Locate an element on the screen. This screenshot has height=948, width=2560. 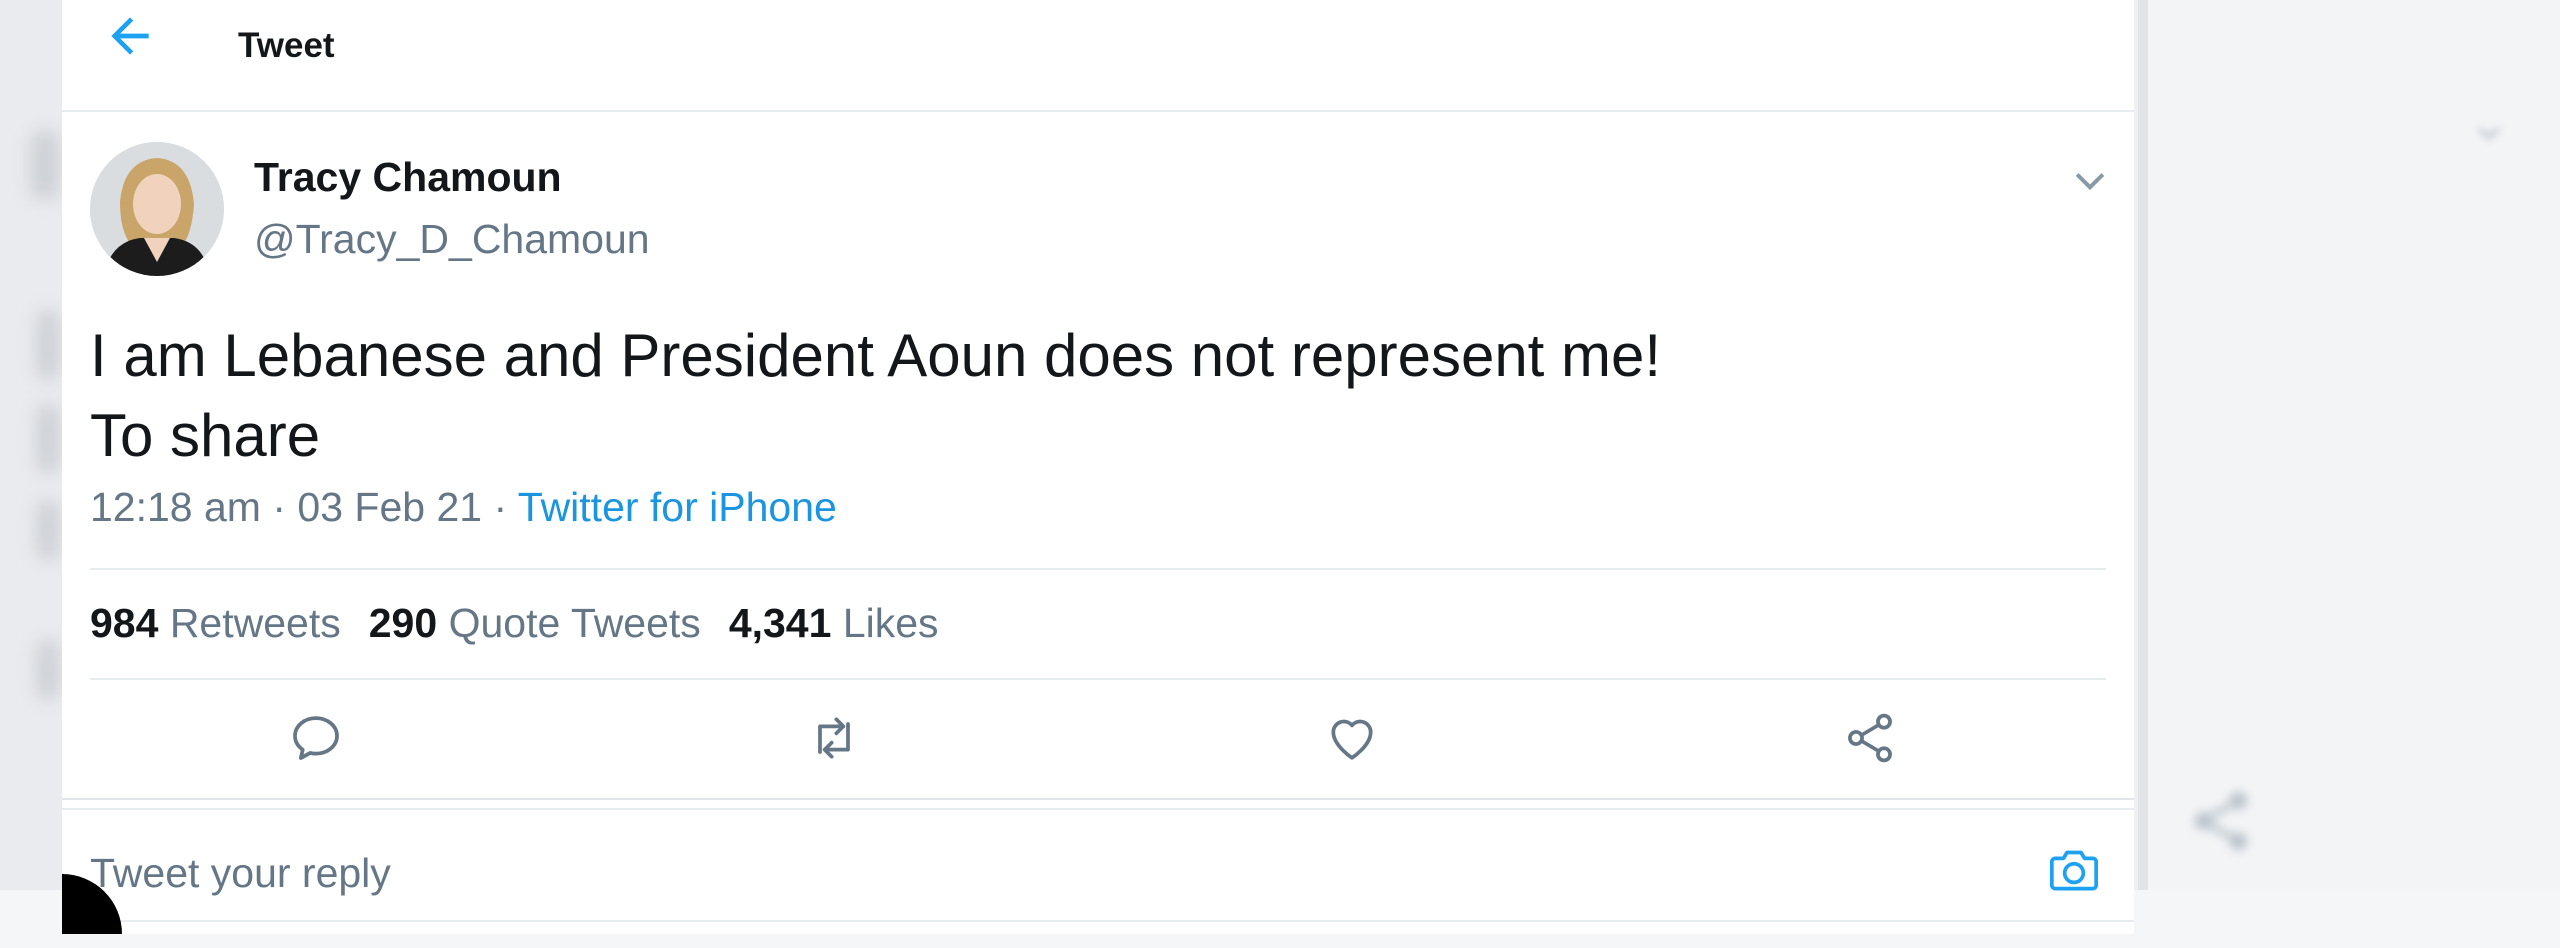
likes-label: Likes is located at coordinates (890, 623).